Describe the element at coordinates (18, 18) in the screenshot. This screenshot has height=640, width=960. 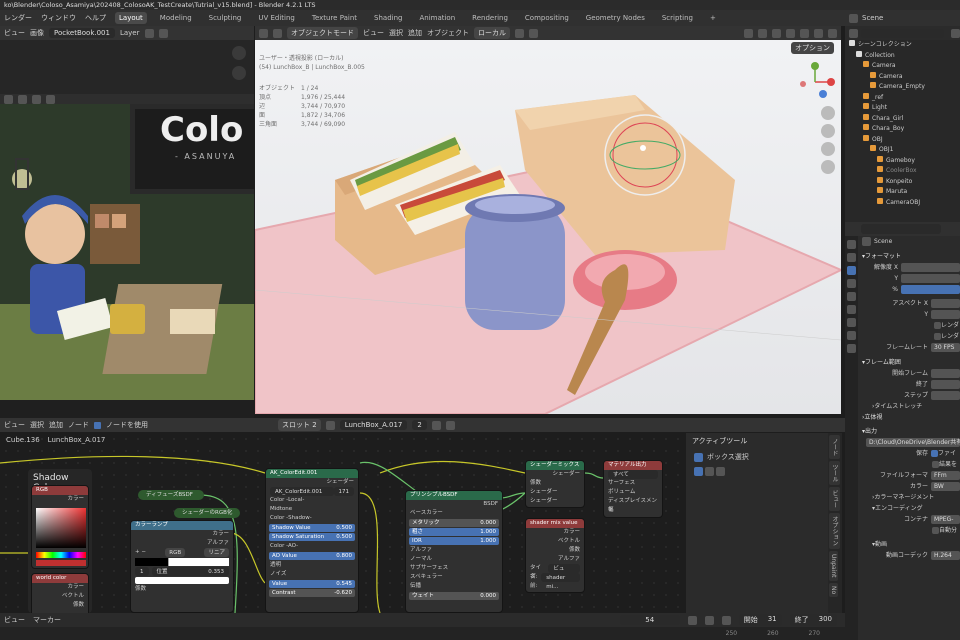
I see `menu-render: レンダー` at that location.